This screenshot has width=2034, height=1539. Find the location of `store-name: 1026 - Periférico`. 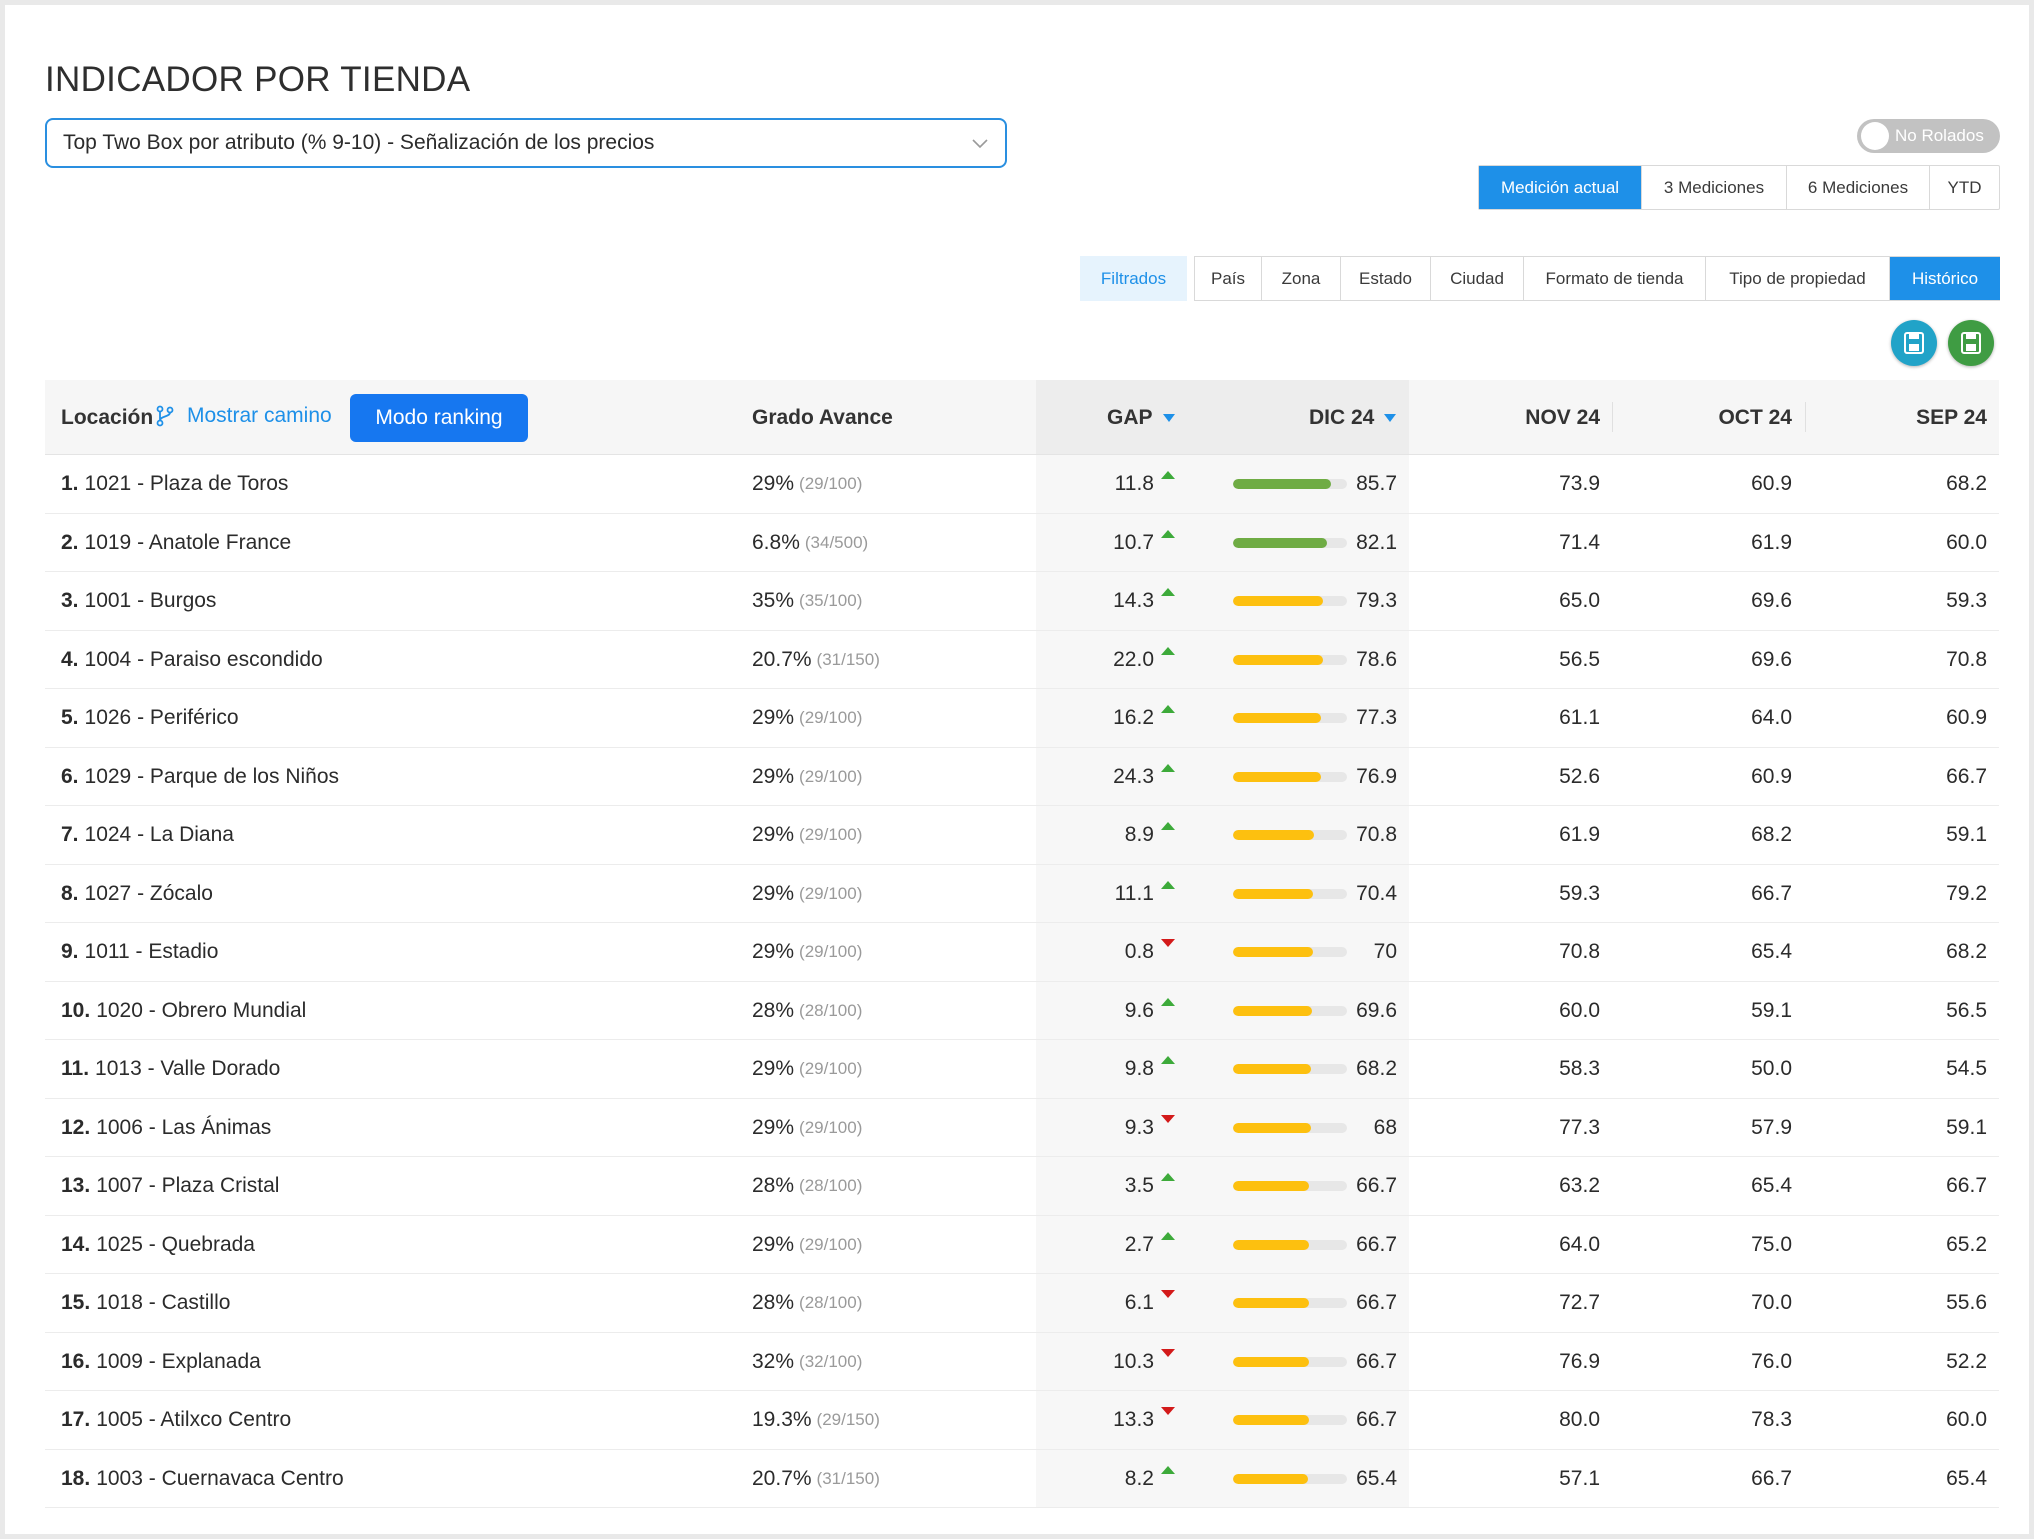

store-name: 1026 - Periférico is located at coordinates (161, 717).